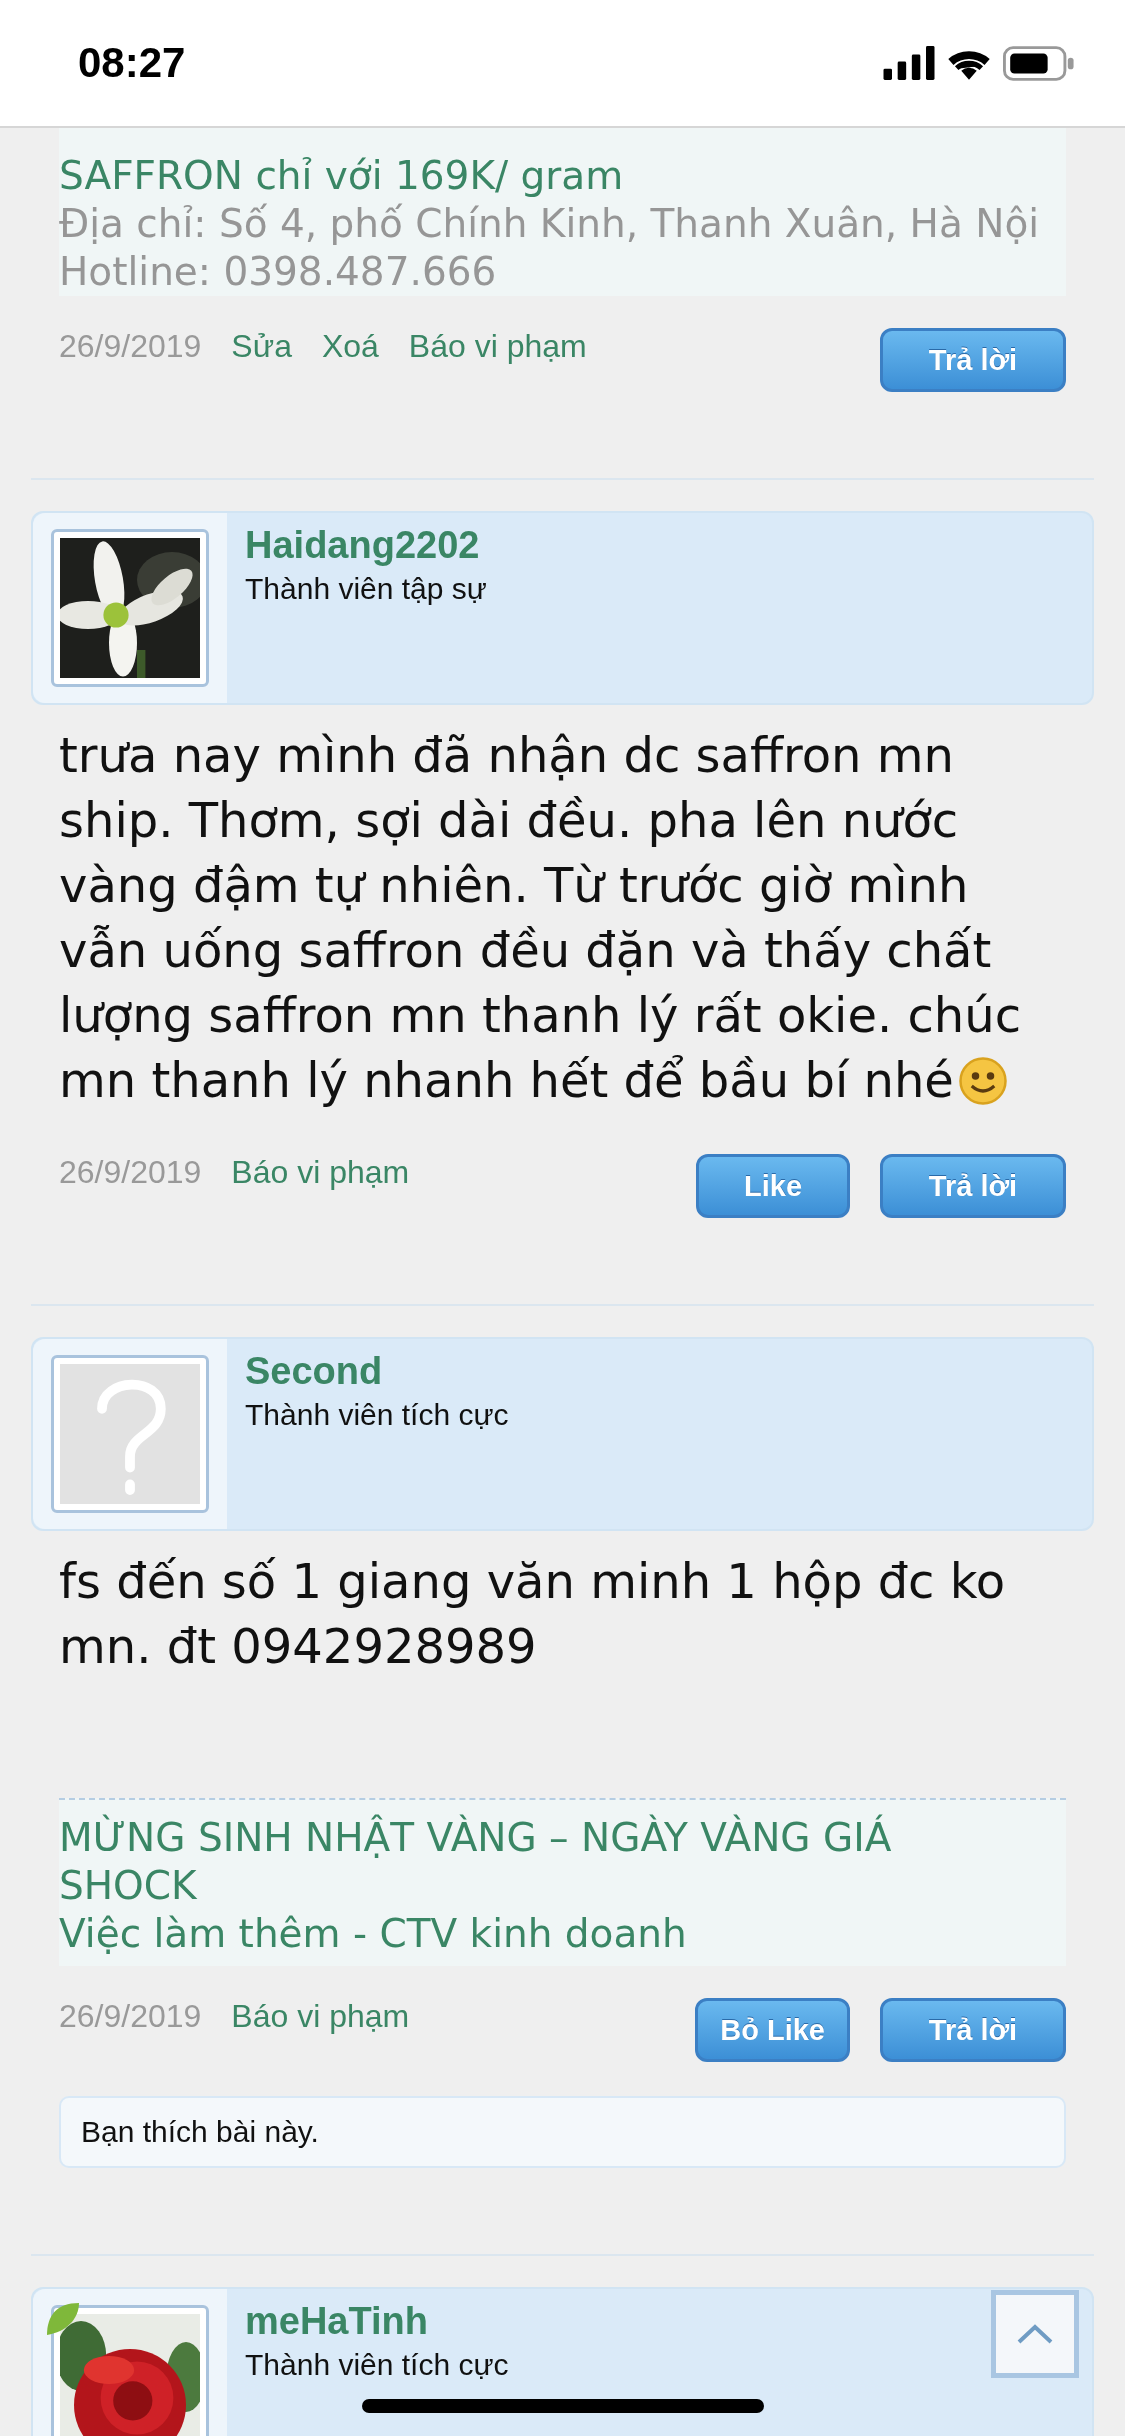  Describe the element at coordinates (549, 224) in the screenshot. I see `signature-text: Địa chỉ: Số 4, phố Chính Kinh, Thanh Xuân, Hà Nội` at that location.